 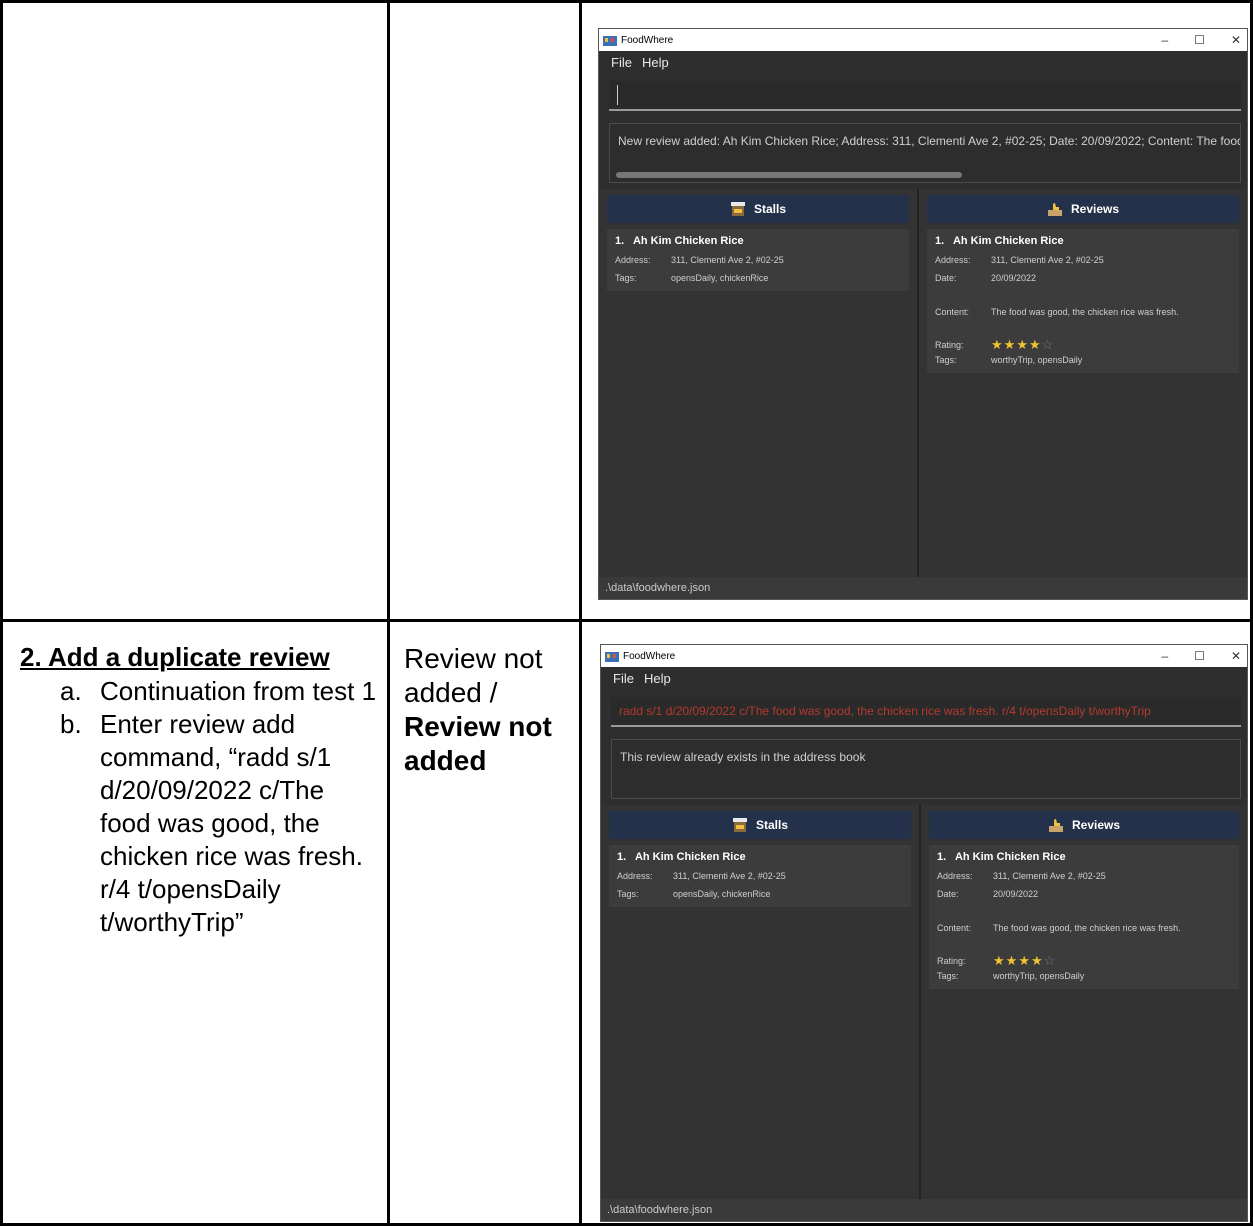 What do you see at coordinates (1096, 825) in the screenshot?
I see `reviews-header-label: Reviews` at bounding box center [1096, 825].